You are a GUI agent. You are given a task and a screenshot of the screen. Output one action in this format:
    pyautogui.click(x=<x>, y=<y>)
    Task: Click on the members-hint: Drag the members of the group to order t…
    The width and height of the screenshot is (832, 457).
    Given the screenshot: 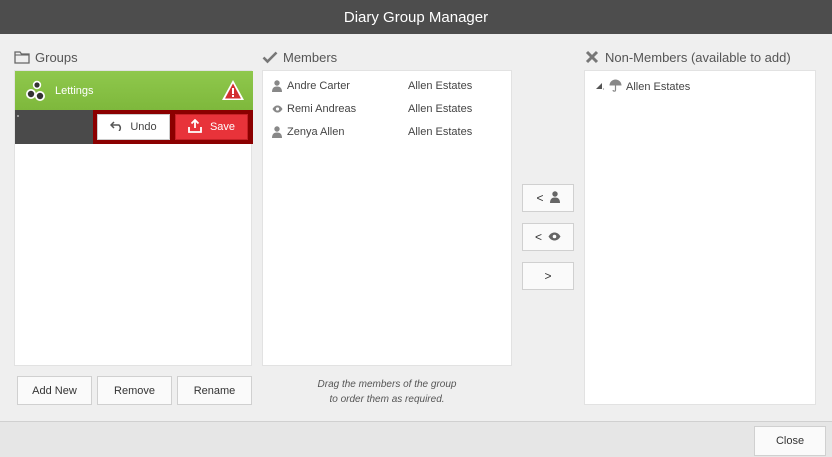 What is the action you would take?
    pyautogui.click(x=387, y=392)
    